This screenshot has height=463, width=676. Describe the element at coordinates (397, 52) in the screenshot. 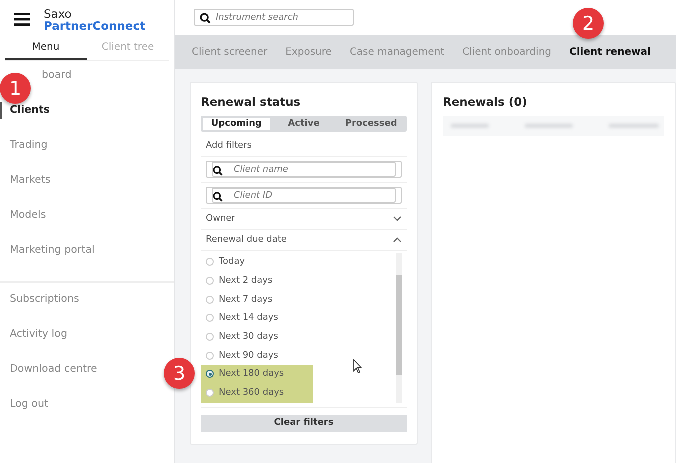

I see `nav-tab: Case management` at that location.